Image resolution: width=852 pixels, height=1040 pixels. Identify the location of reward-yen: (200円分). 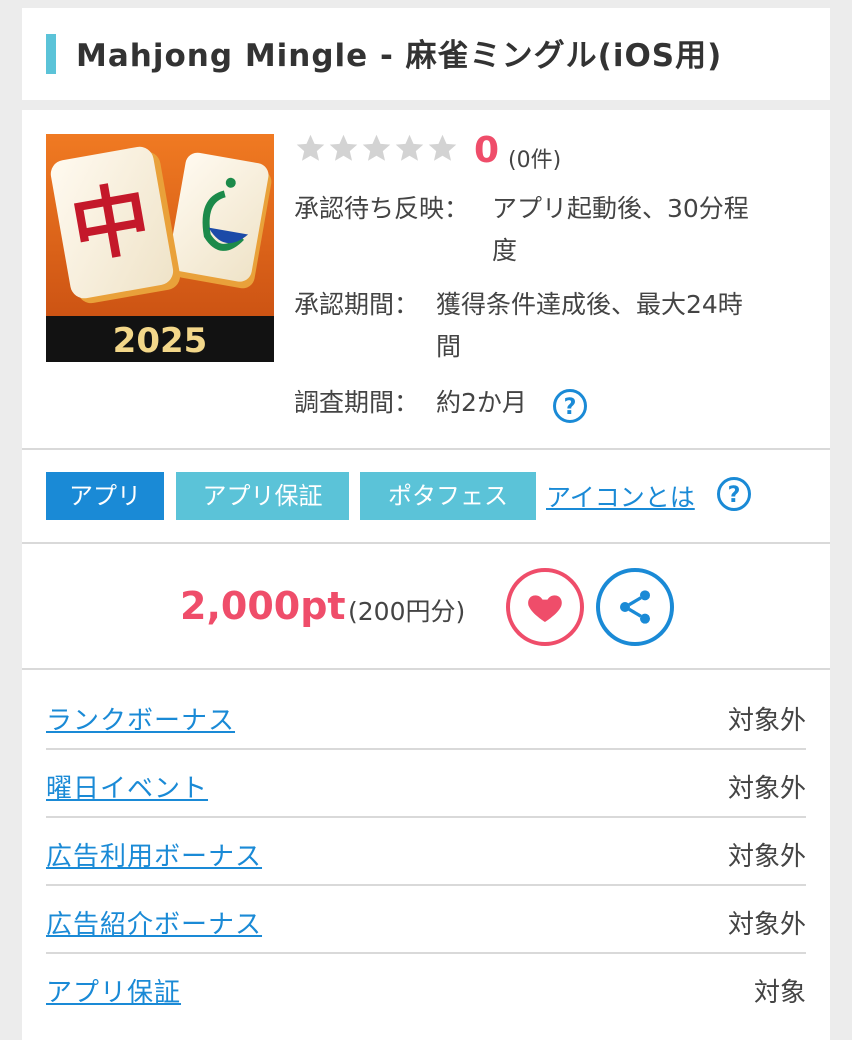
(407, 611).